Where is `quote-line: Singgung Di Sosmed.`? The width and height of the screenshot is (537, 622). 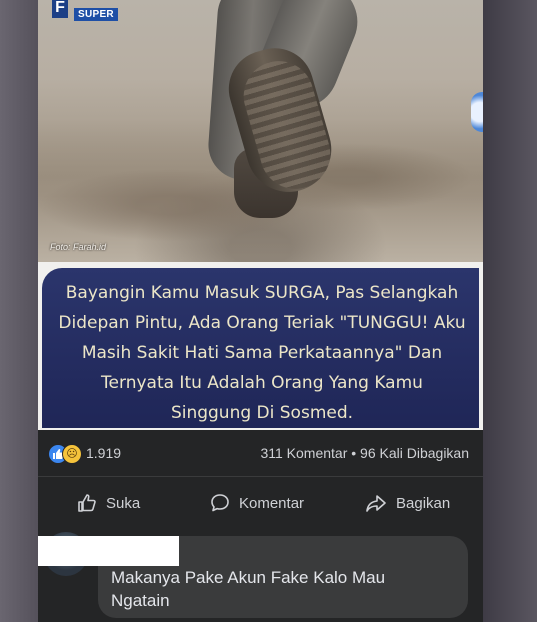 quote-line: Singgung Di Sosmed. is located at coordinates (262, 413).